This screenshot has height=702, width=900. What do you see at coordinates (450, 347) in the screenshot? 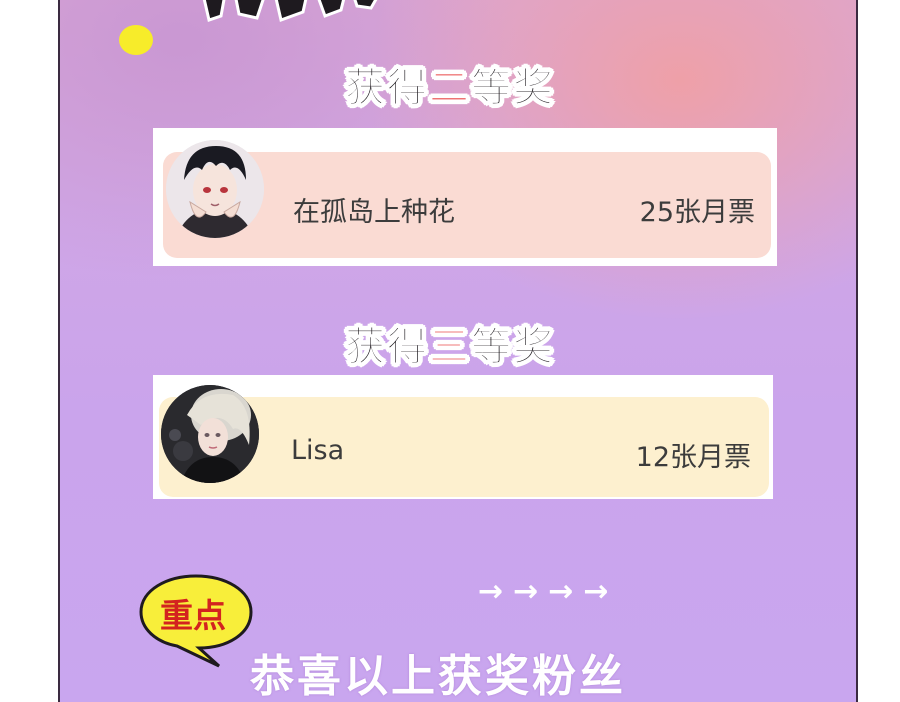
I see `heading-rank: 三` at bounding box center [450, 347].